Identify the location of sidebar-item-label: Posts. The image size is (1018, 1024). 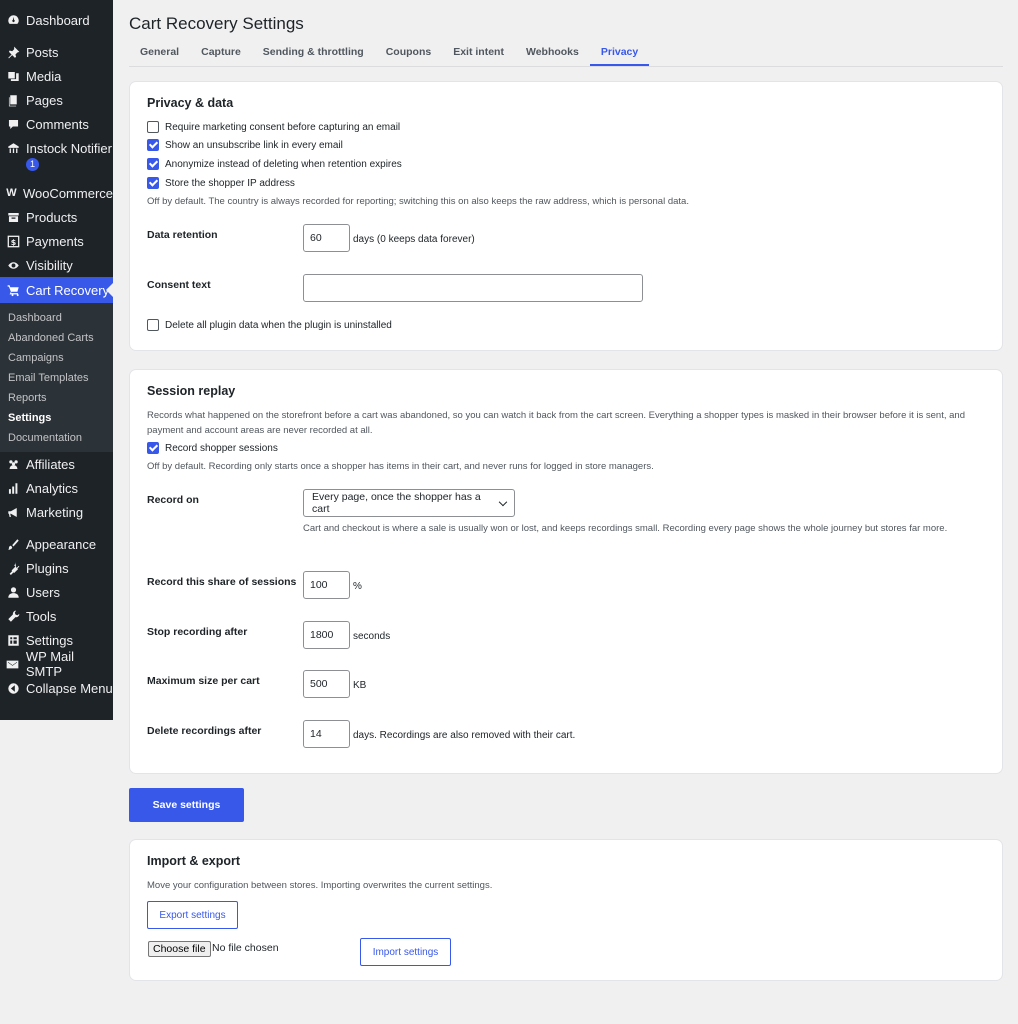
(42, 52).